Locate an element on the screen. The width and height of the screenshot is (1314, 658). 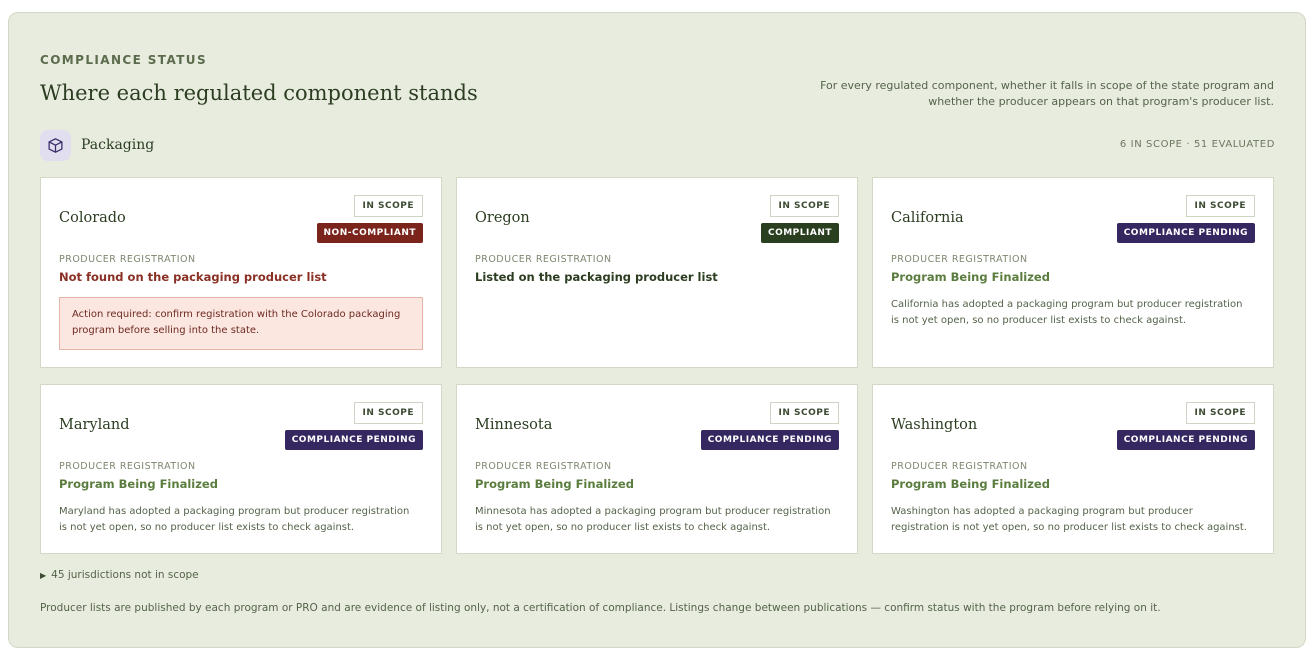
scope-count: 6 IN SCOPE · 51 EVALUATED is located at coordinates (1197, 144).